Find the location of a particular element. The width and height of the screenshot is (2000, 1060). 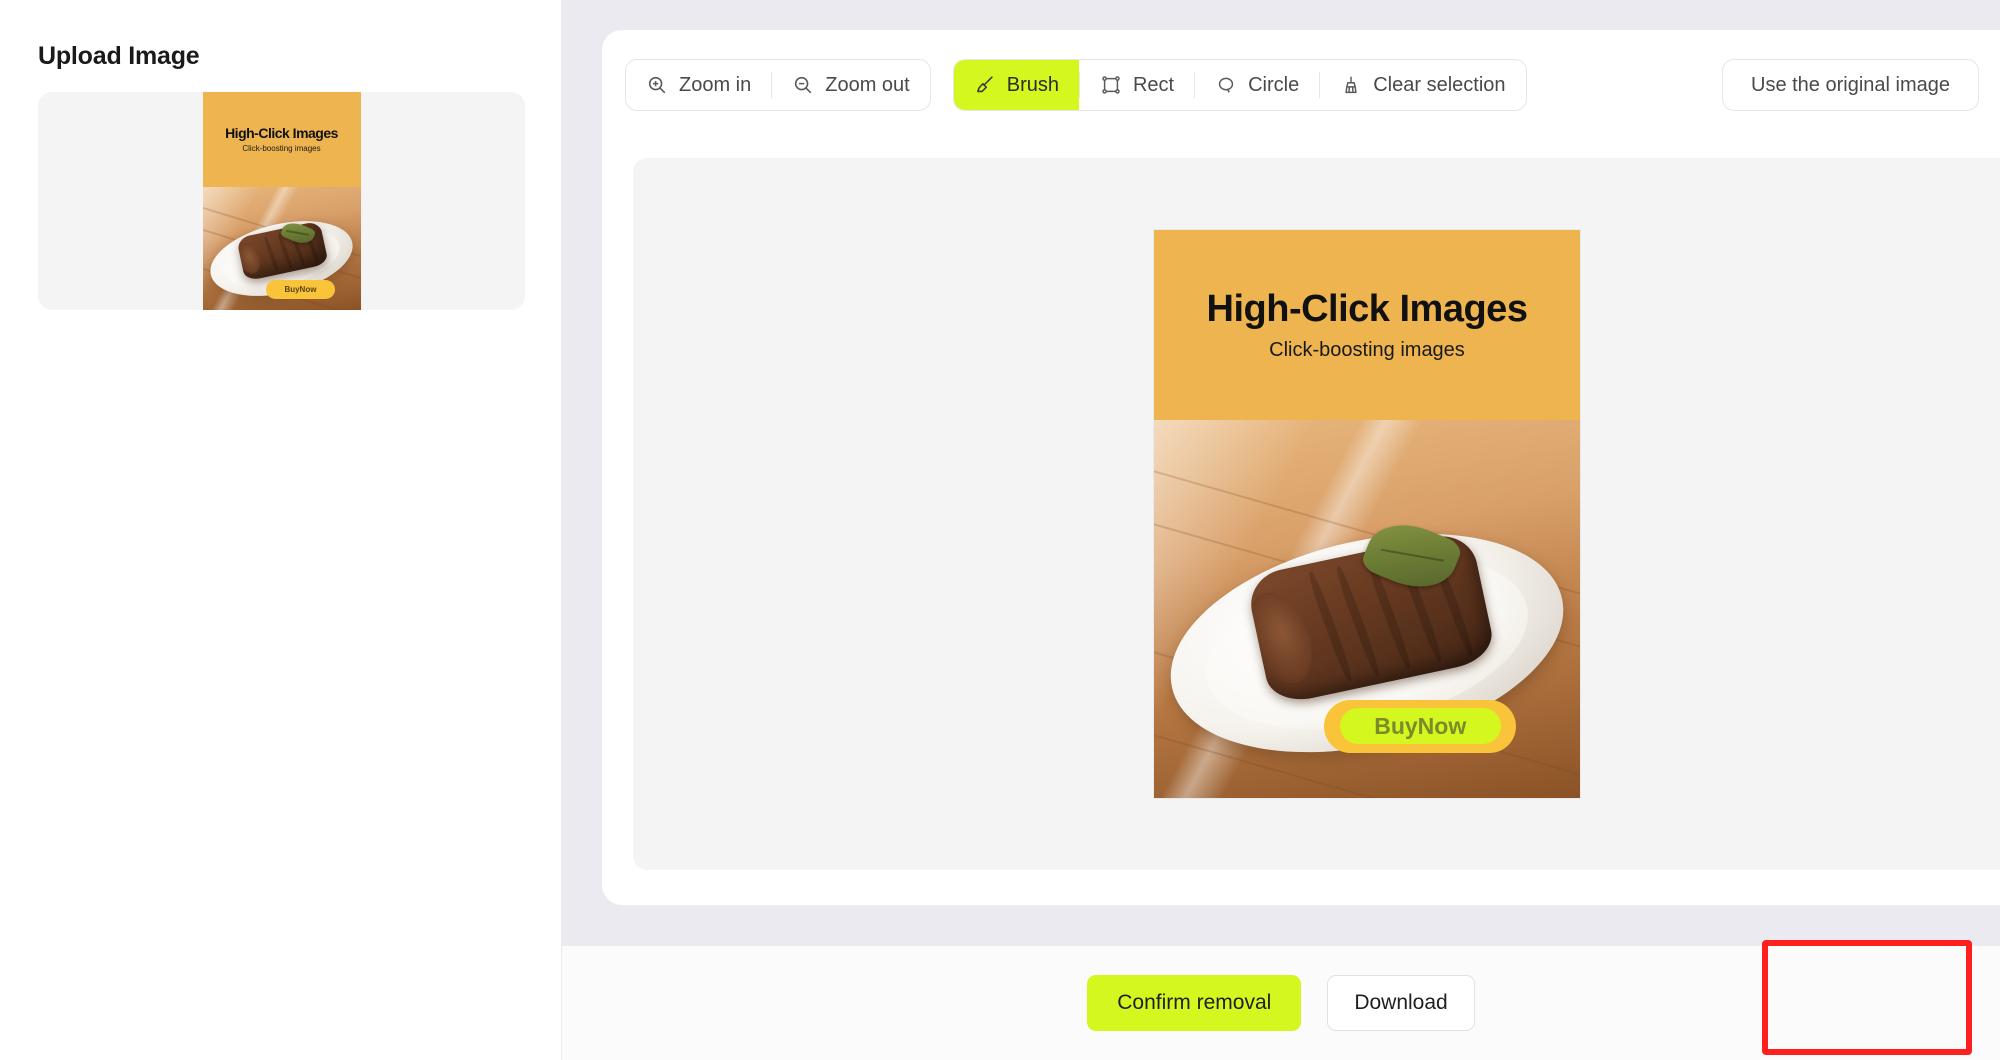

creative-banner: High-Click Images Click-boosting images is located at coordinates (1367, 325).